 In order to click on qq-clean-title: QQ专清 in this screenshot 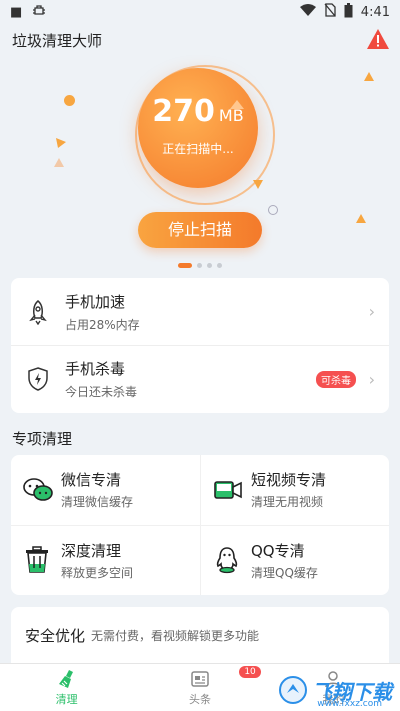, I will do `click(278, 550)`.